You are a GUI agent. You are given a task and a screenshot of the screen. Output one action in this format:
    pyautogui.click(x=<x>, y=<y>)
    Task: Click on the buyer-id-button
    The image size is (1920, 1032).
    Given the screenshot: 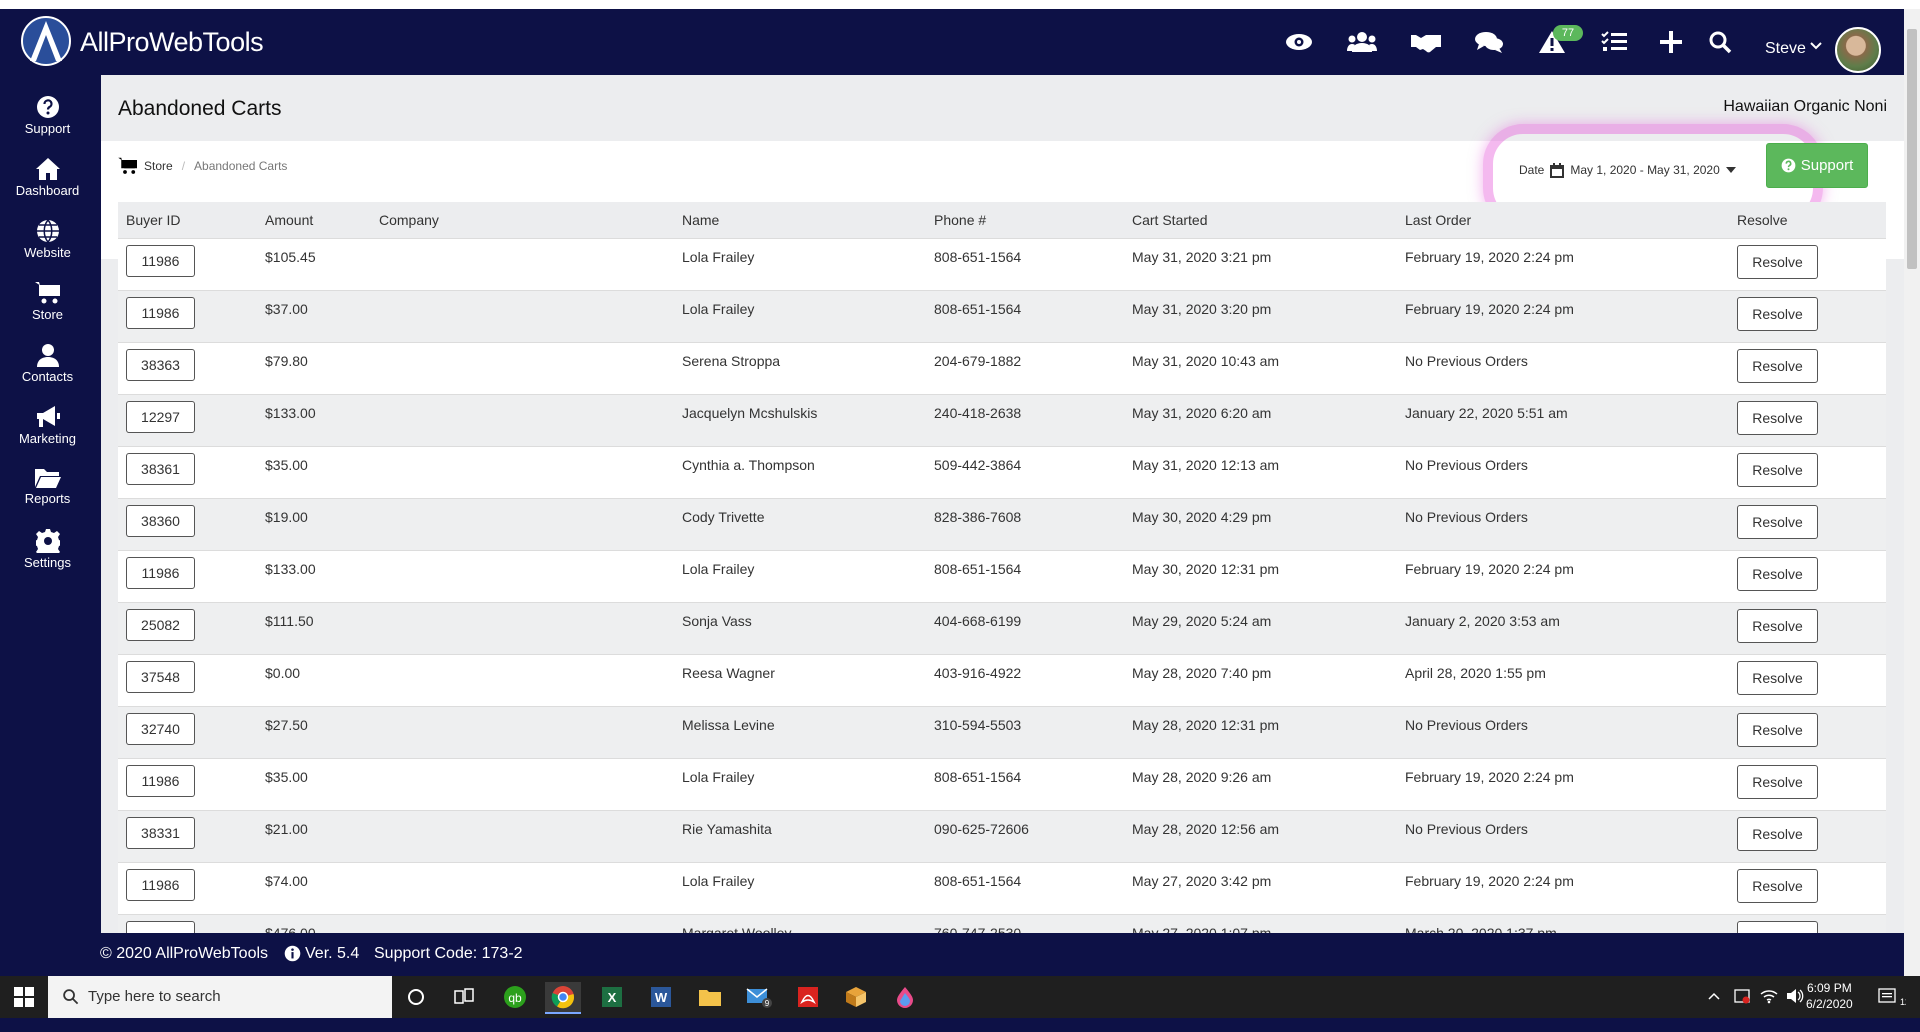 What is the action you would take?
    pyautogui.click(x=160, y=926)
    